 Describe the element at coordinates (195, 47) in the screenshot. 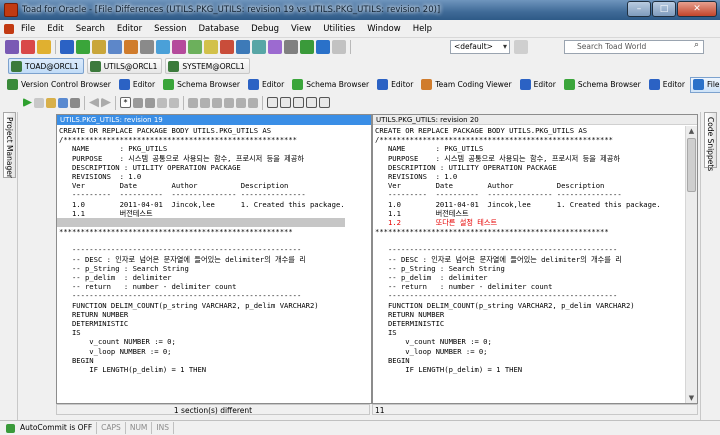

I see `data-grid-icon` at that location.